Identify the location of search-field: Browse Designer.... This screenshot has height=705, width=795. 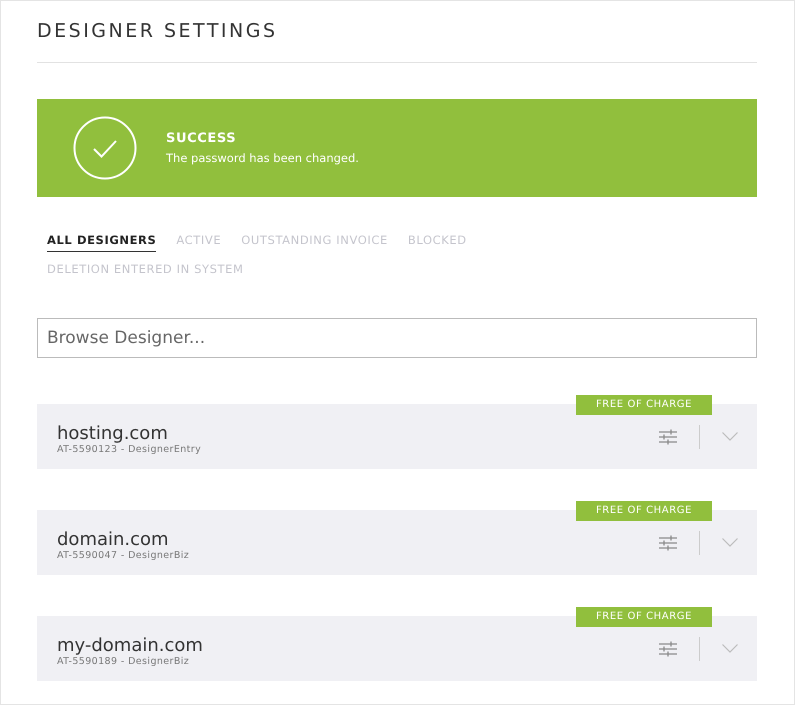
(397, 338).